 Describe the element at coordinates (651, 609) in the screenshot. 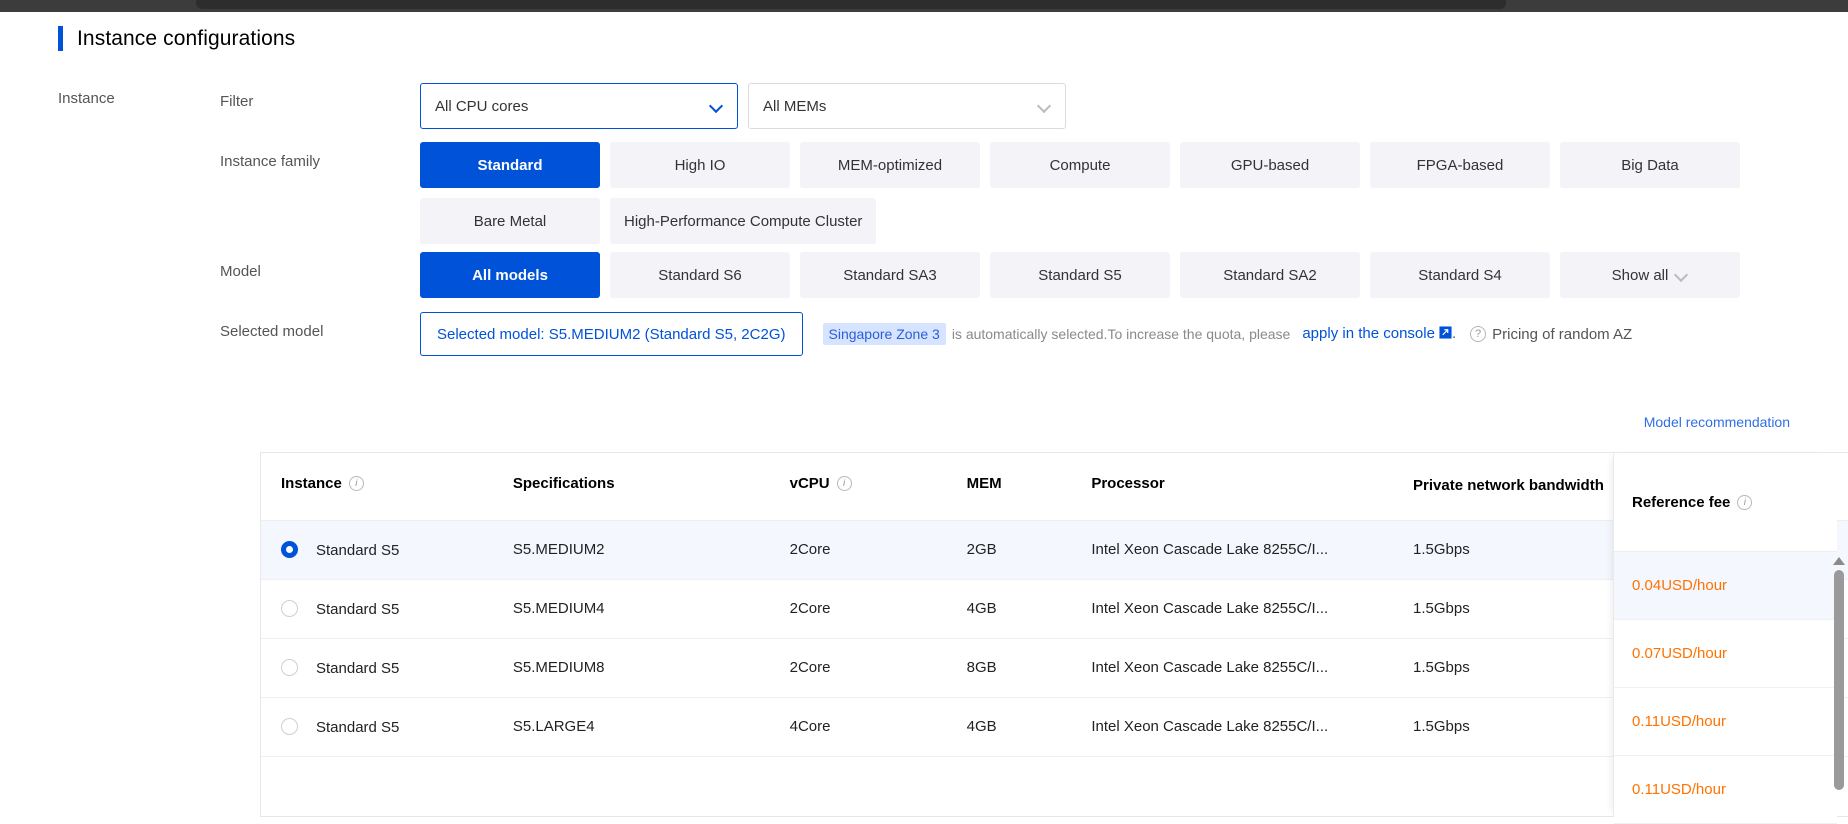

I see `row-specifications: S5.MEDIUM4` at that location.